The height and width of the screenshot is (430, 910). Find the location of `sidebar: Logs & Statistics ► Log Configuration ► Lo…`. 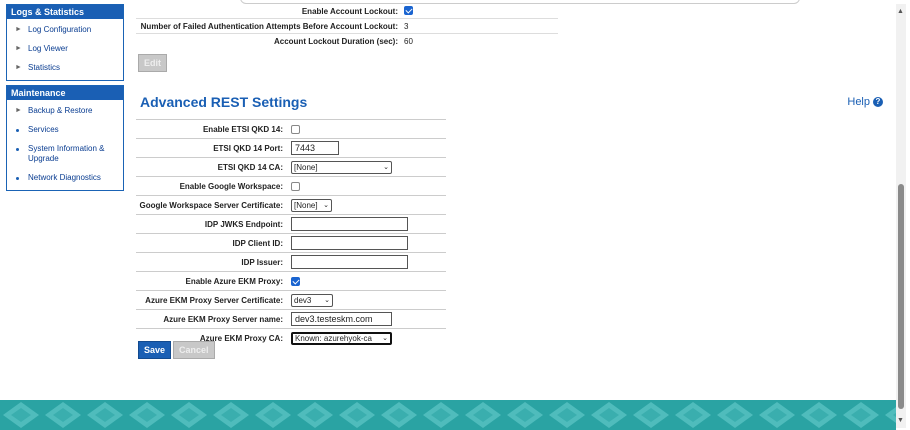

sidebar: Logs & Statistics ► Log Configuration ► Lo… is located at coordinates (65, 99).